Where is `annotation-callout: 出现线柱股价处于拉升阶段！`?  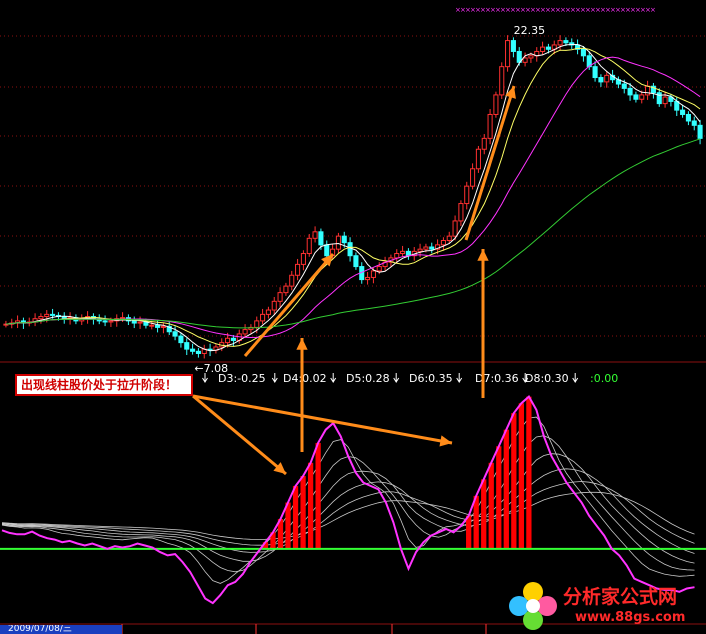 annotation-callout: 出现线柱股价处于拉升阶段！ is located at coordinates (104, 385).